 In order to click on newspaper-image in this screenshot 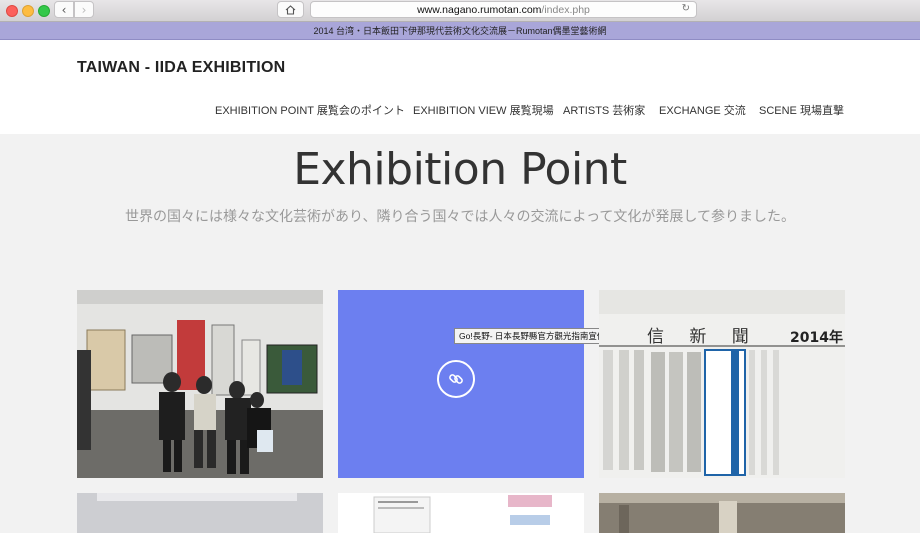, I will do `click(722, 384)`.